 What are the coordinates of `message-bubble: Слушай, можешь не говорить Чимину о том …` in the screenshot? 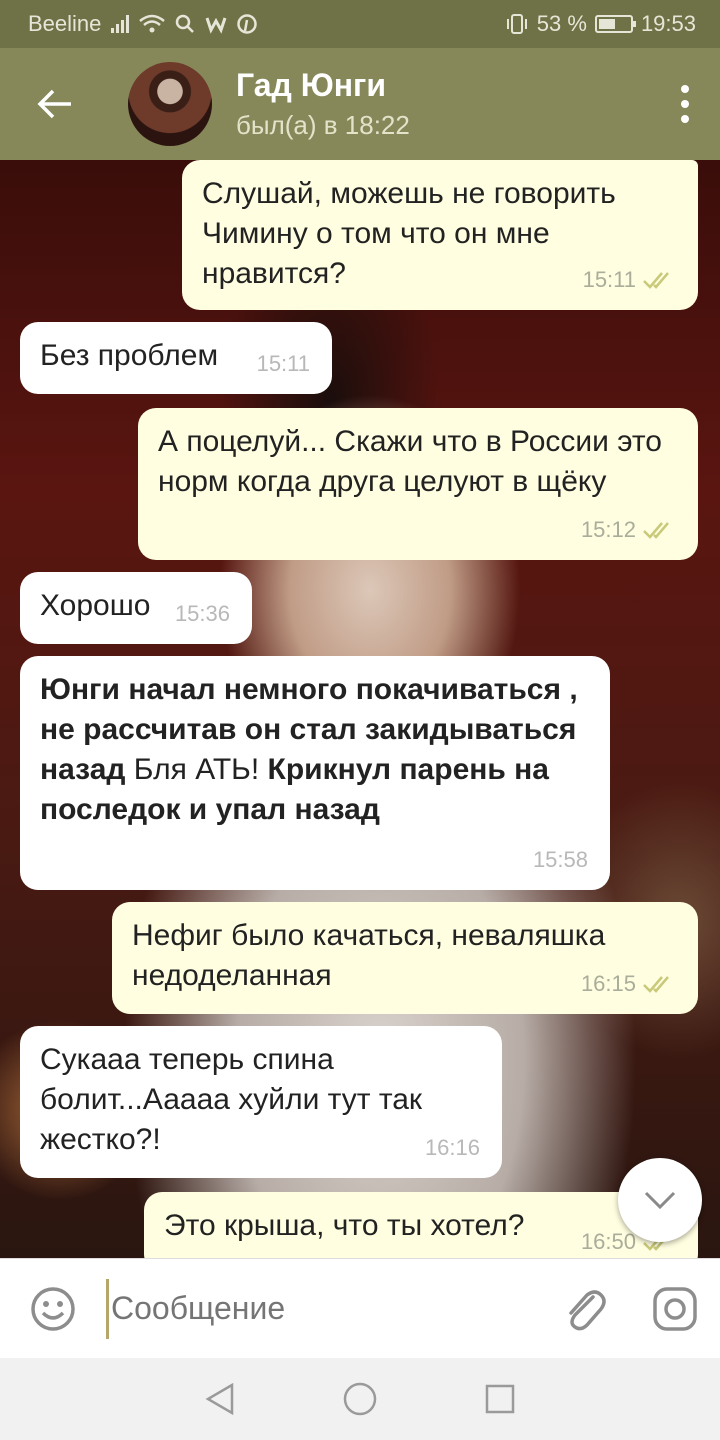 It's located at (440, 235).